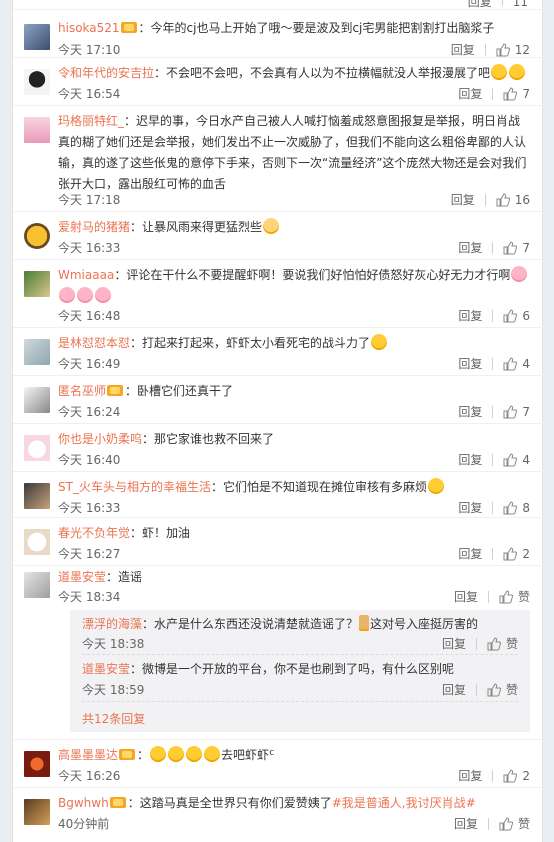 The width and height of the screenshot is (554, 842). What do you see at coordinates (278, 399) in the screenshot?
I see `comment-item: 匿名巫师 ：卧槽它们还真干了 今天 16:24 回复 7` at bounding box center [278, 399].